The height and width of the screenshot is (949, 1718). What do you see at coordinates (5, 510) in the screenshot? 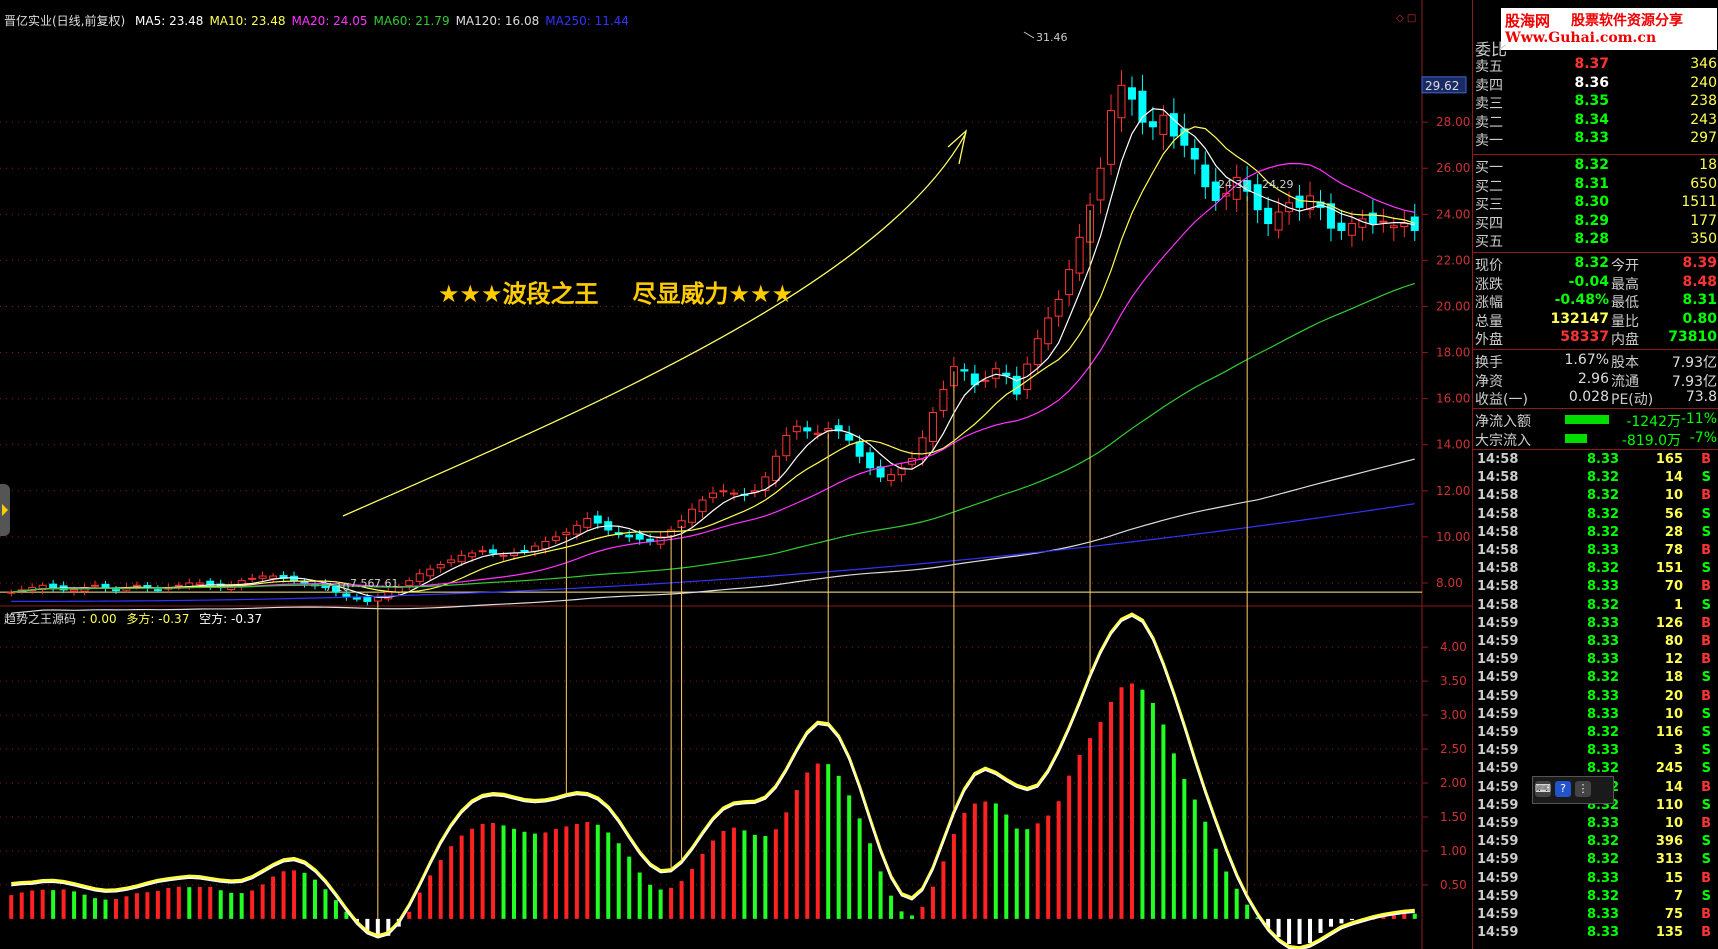
I see `expand-panel-handle` at bounding box center [5, 510].